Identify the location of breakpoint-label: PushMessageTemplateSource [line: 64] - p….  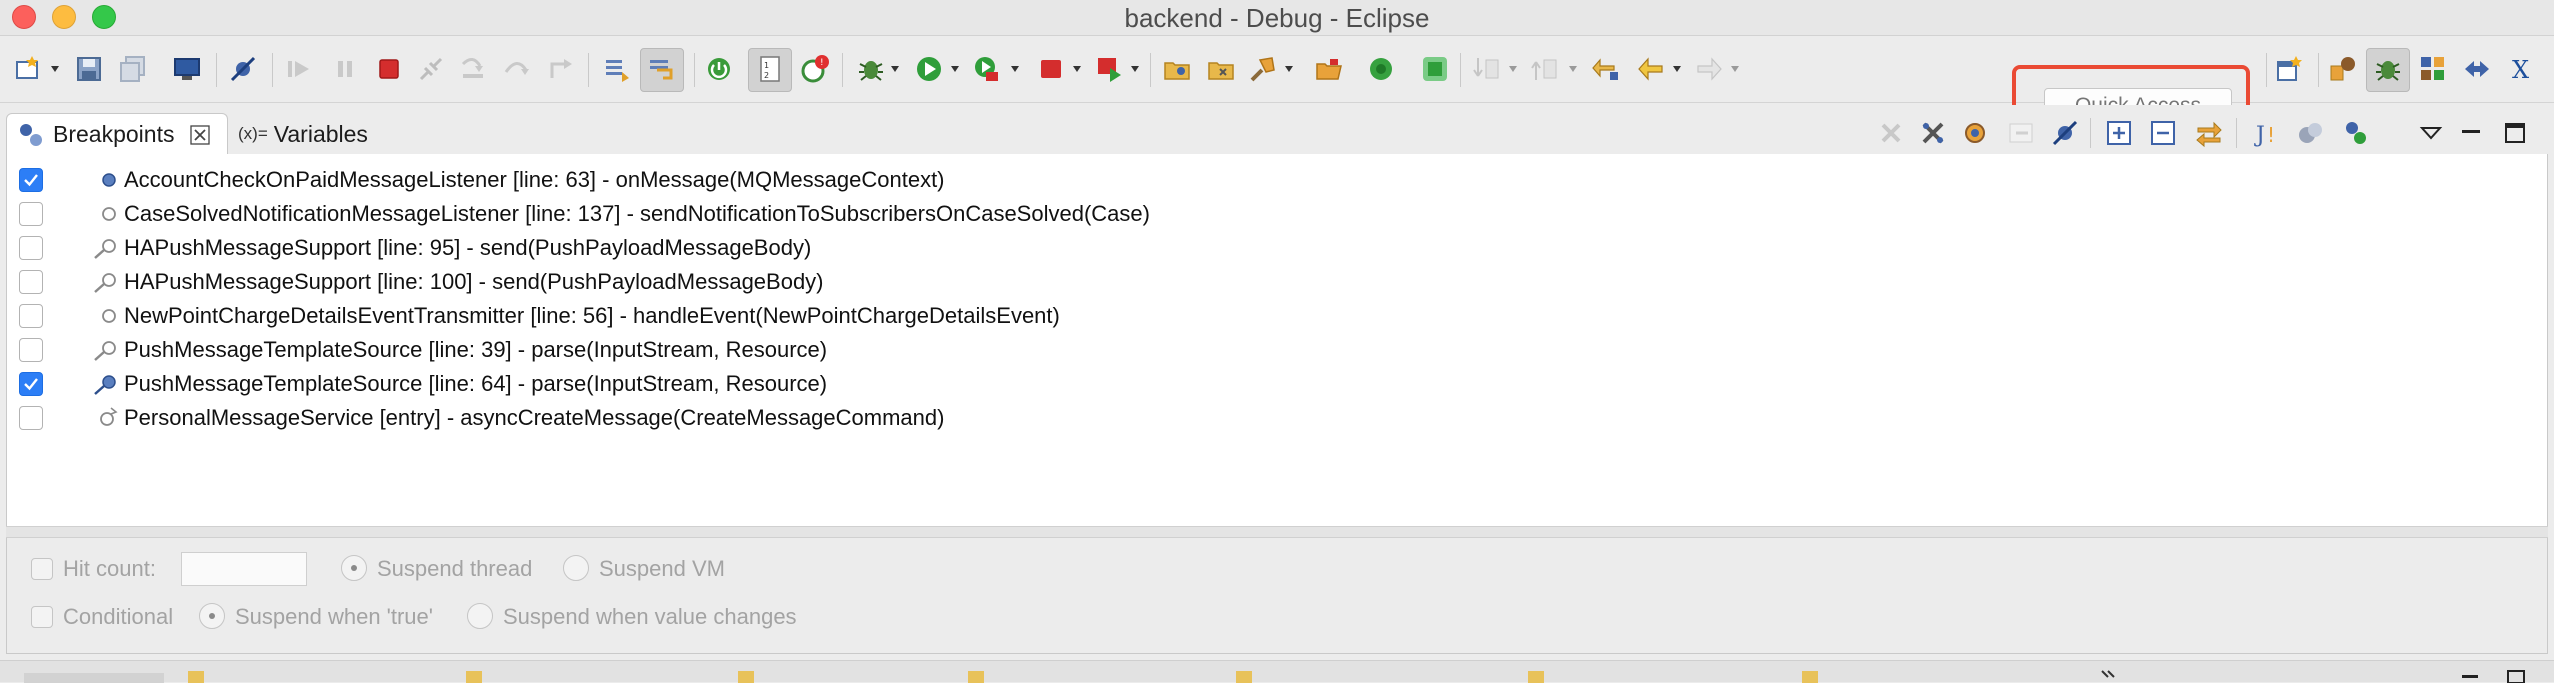
(476, 383).